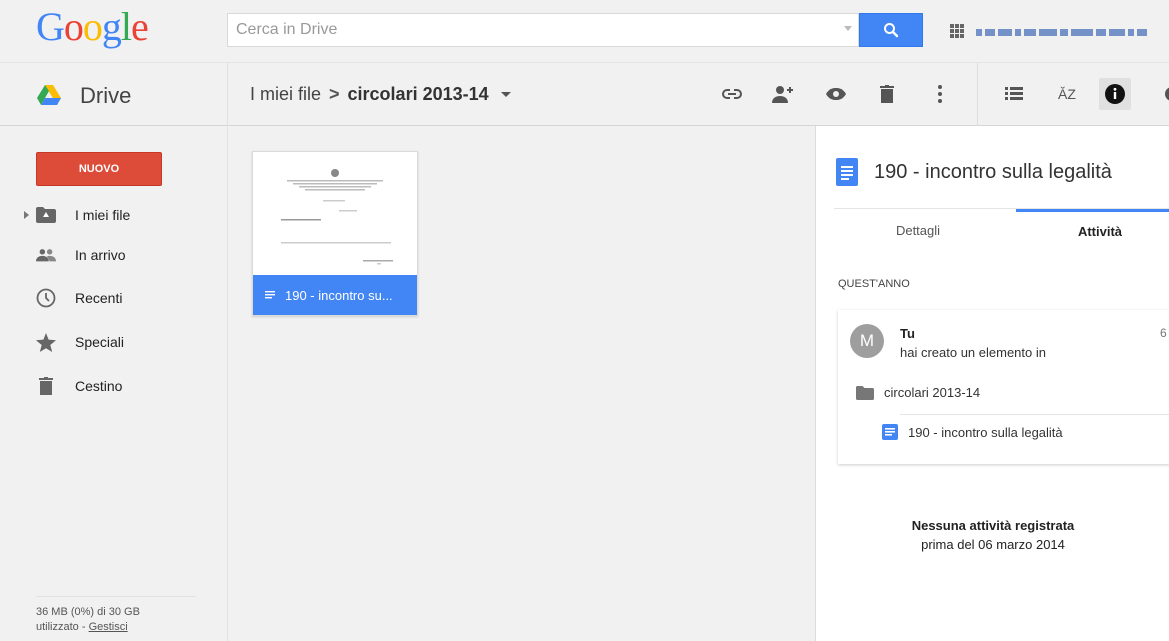 The image size is (1169, 641). I want to click on activity-folder-name: circolari 2013-14, so click(932, 392).